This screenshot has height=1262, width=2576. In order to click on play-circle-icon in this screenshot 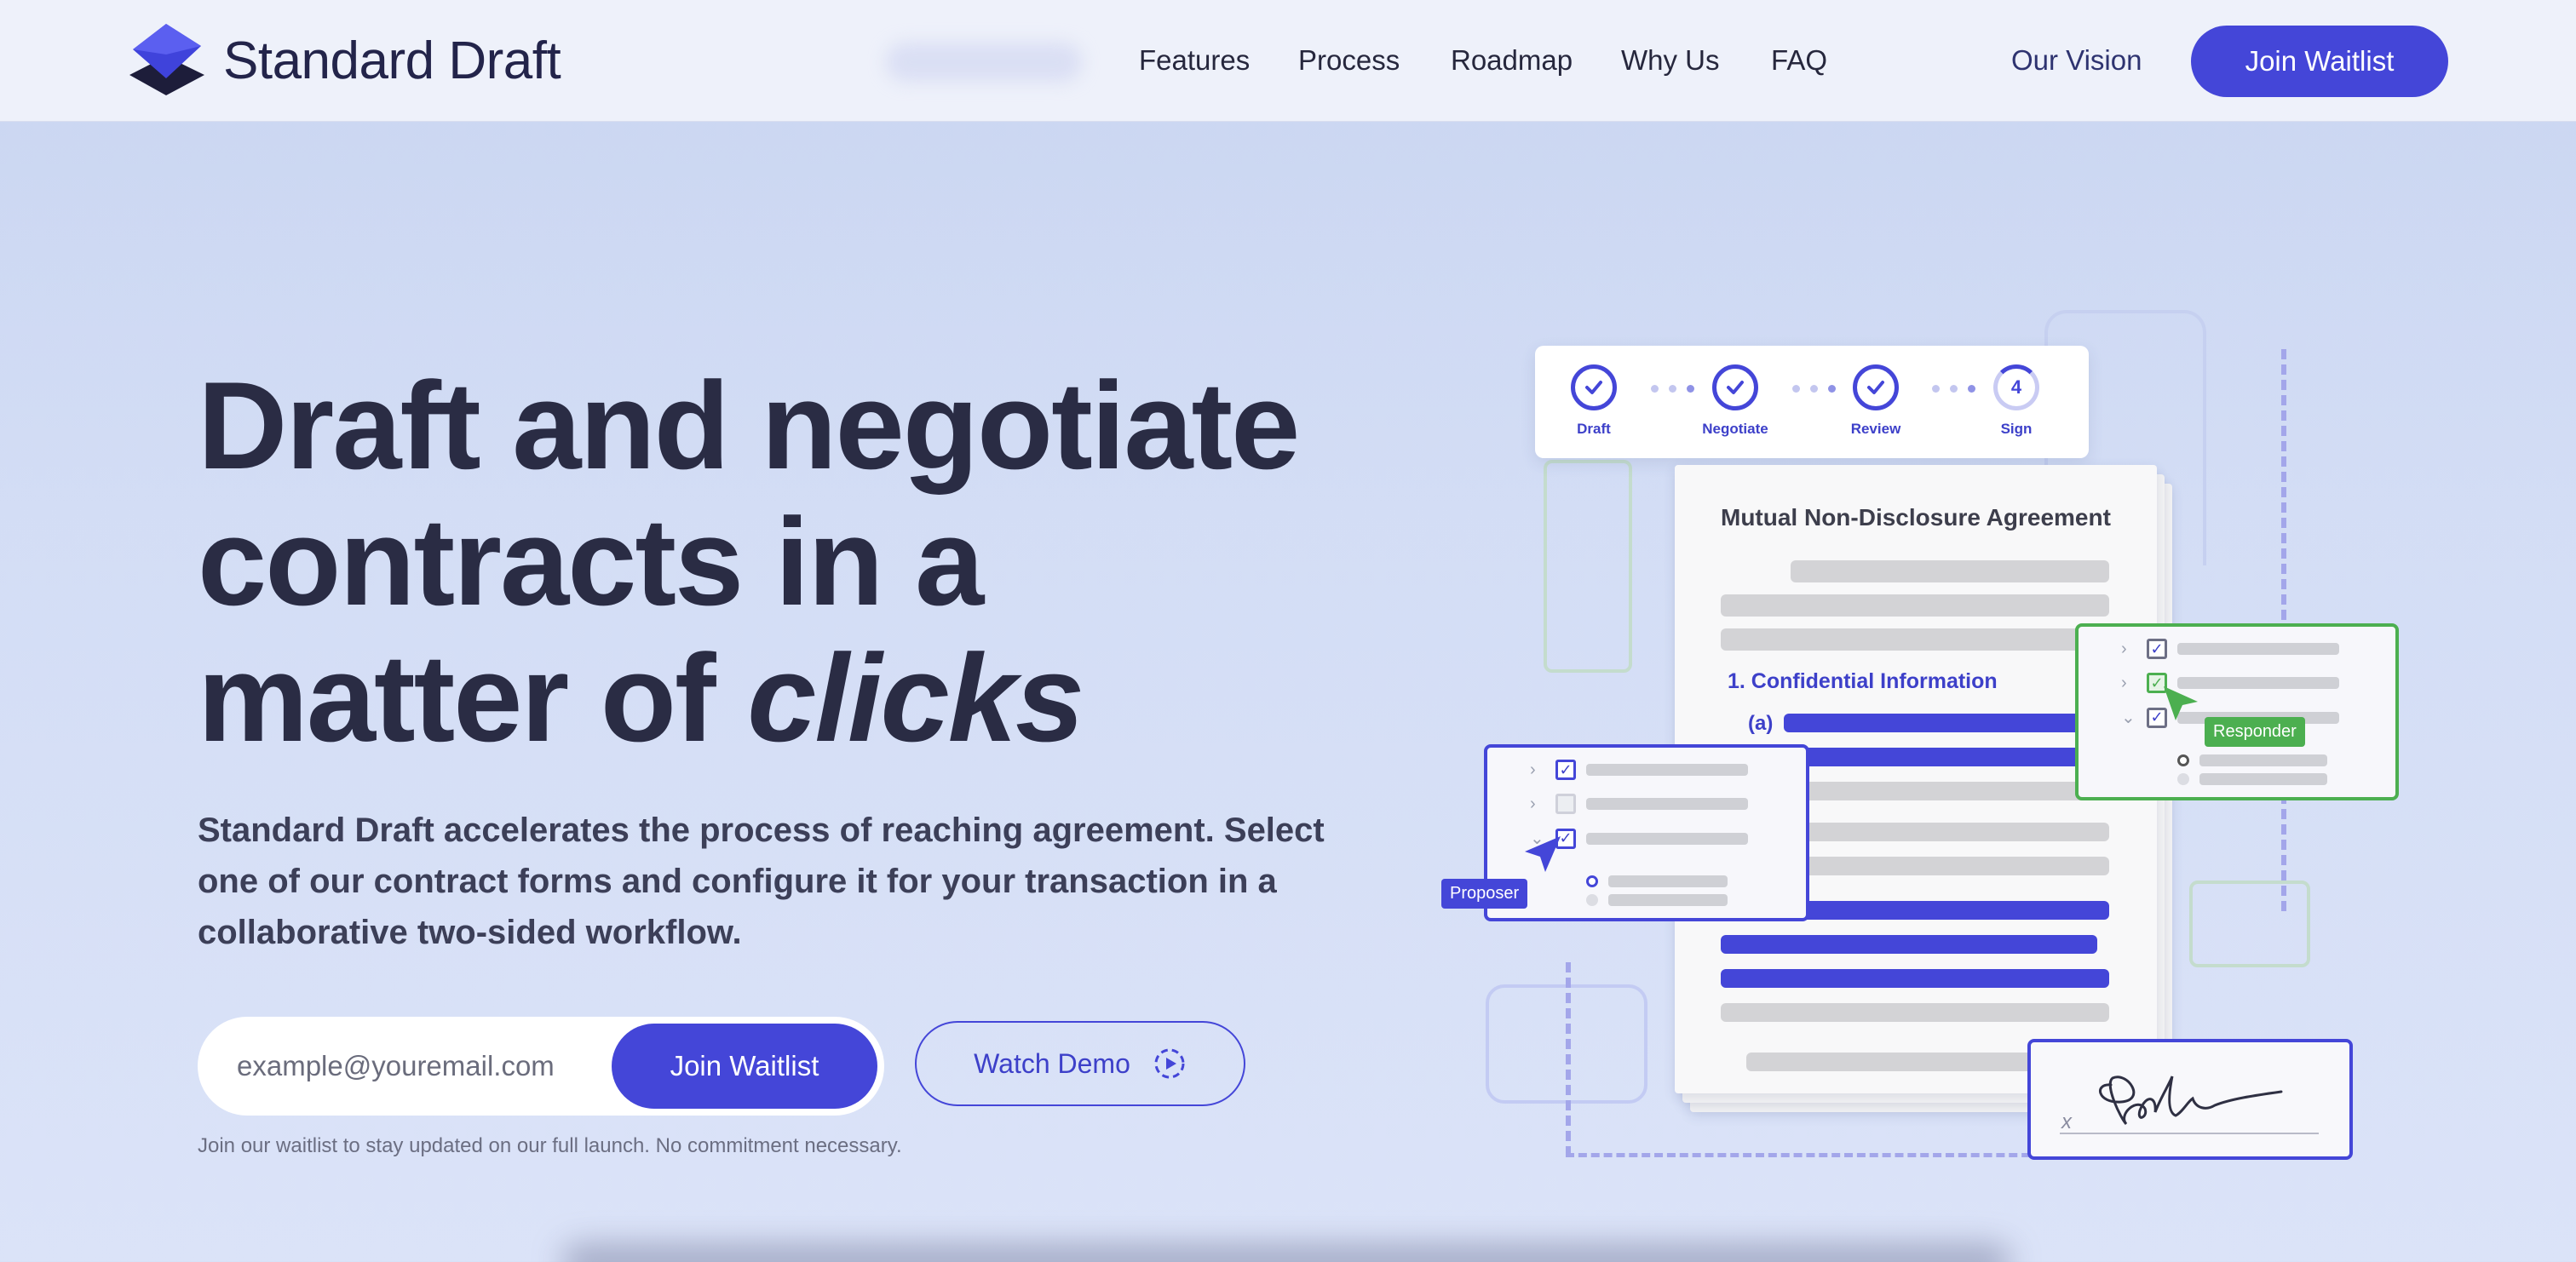, I will do `click(1170, 1063)`.